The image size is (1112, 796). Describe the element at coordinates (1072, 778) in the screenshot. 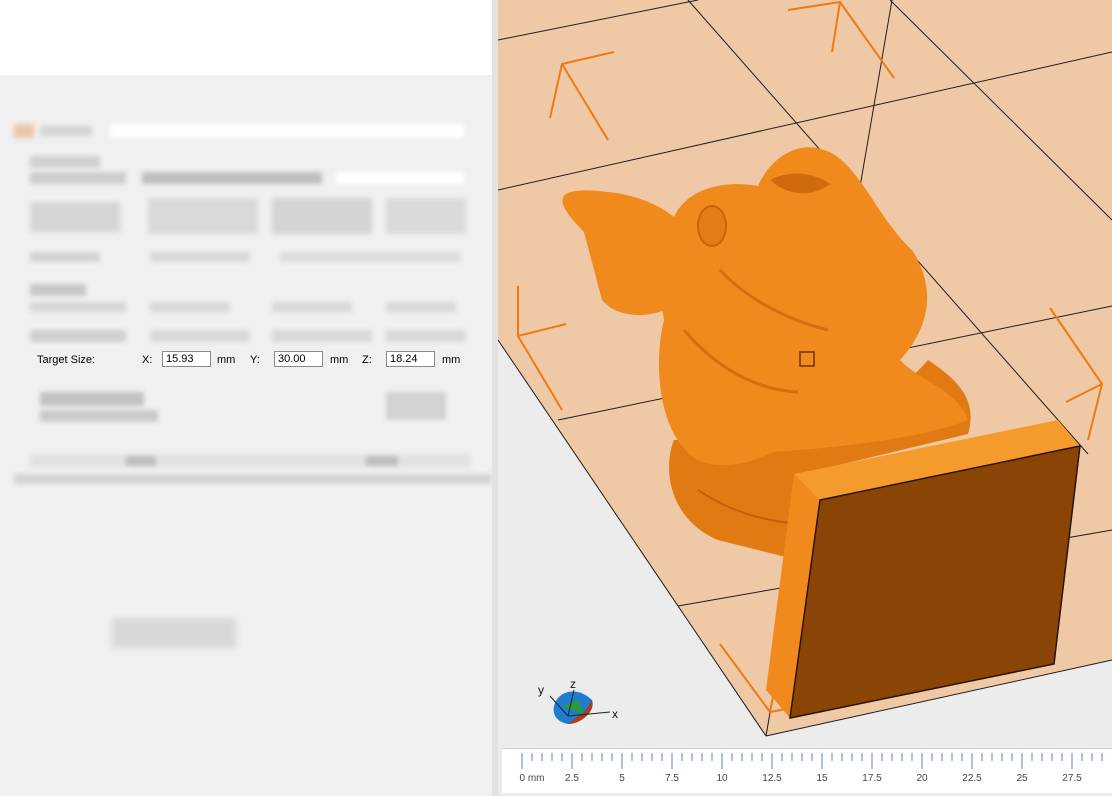

I see `ruler-label: 27.5` at that location.